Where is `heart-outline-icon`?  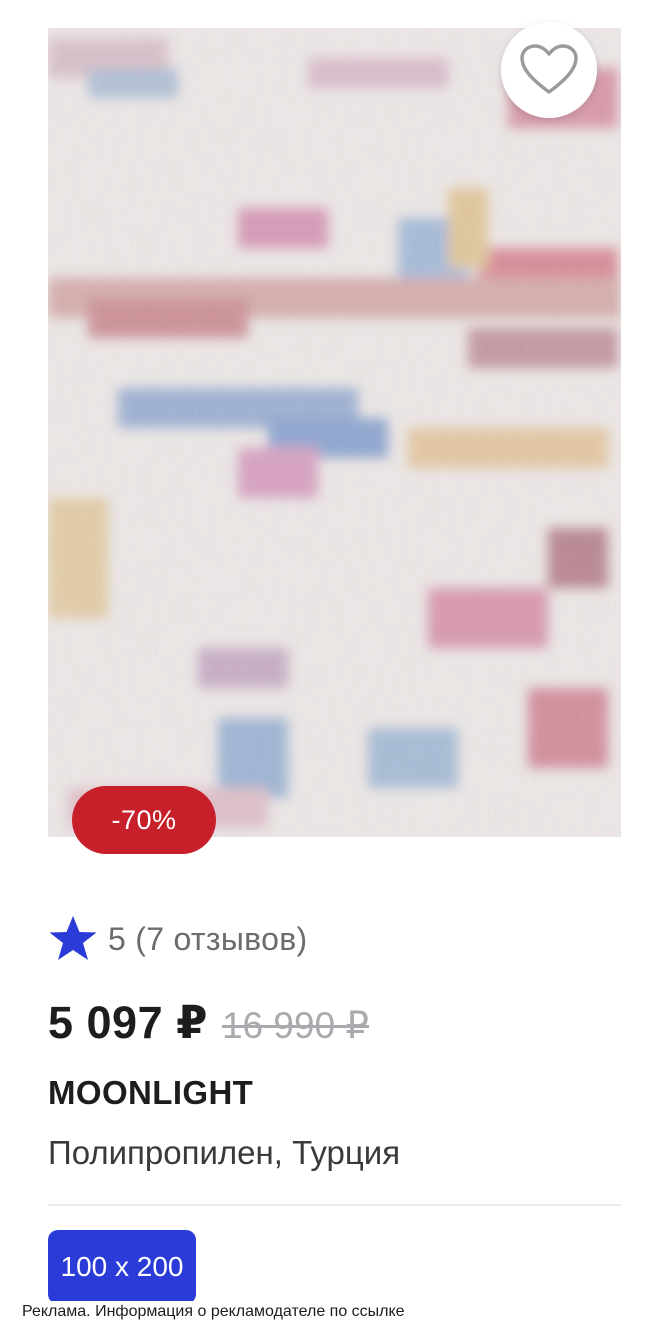
heart-outline-icon is located at coordinates (549, 69).